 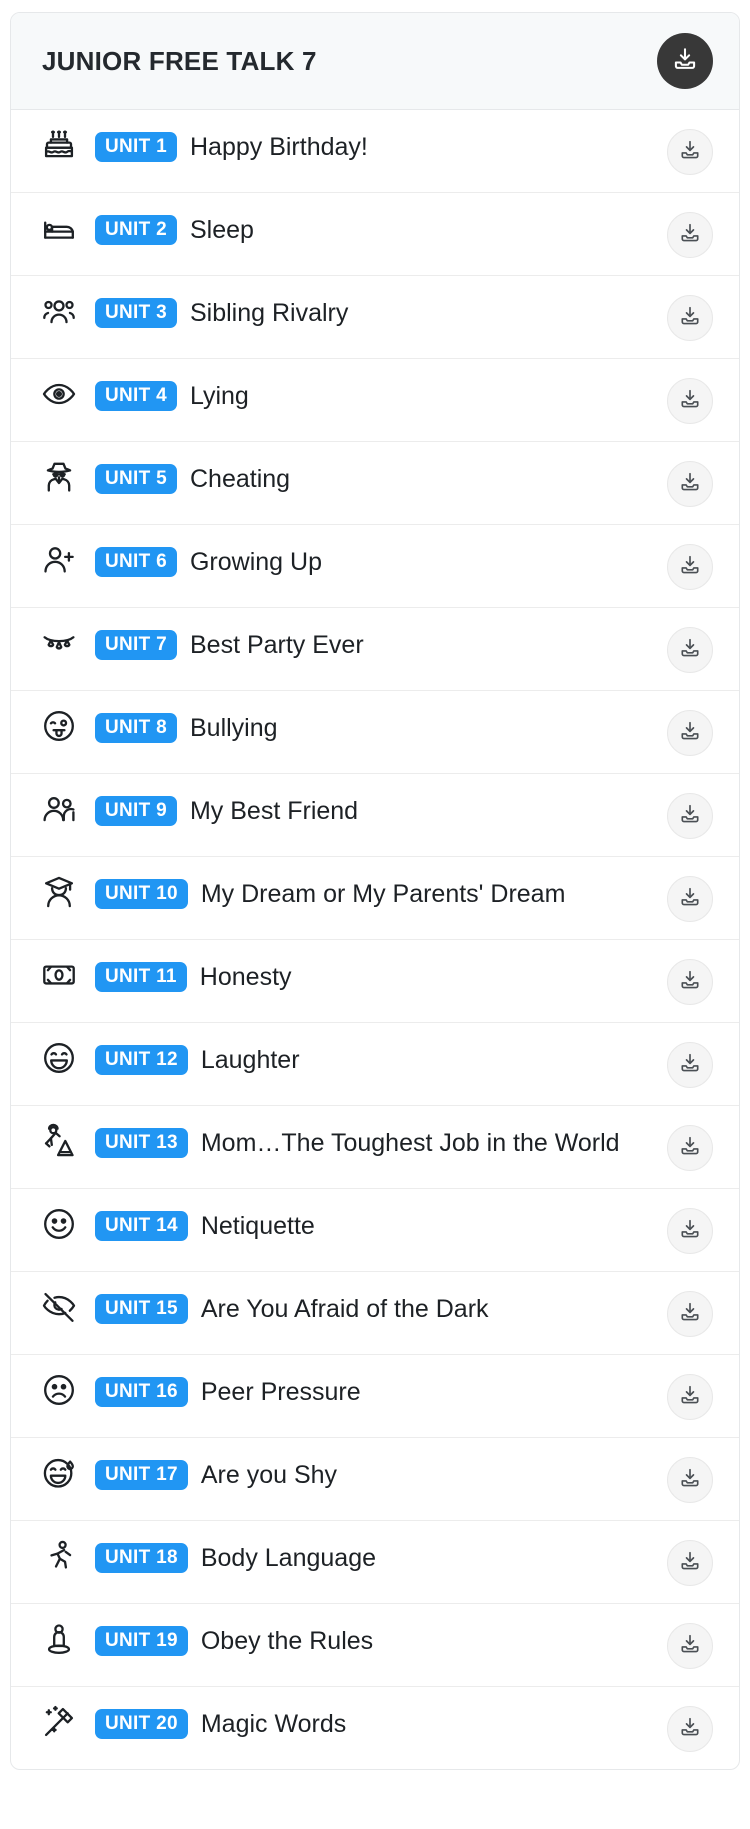 I want to click on unit-row-content: UNIT 11 Honesty, so click(x=352, y=977).